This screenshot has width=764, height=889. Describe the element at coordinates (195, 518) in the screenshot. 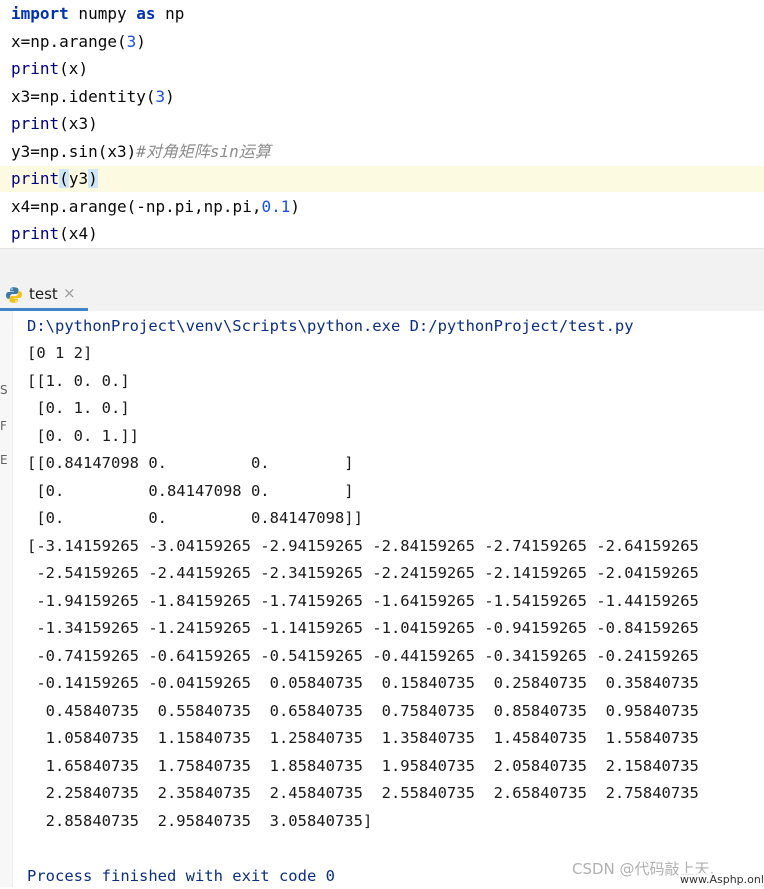

I see `console-output-line: [0. 0. 0.84147098]]` at that location.